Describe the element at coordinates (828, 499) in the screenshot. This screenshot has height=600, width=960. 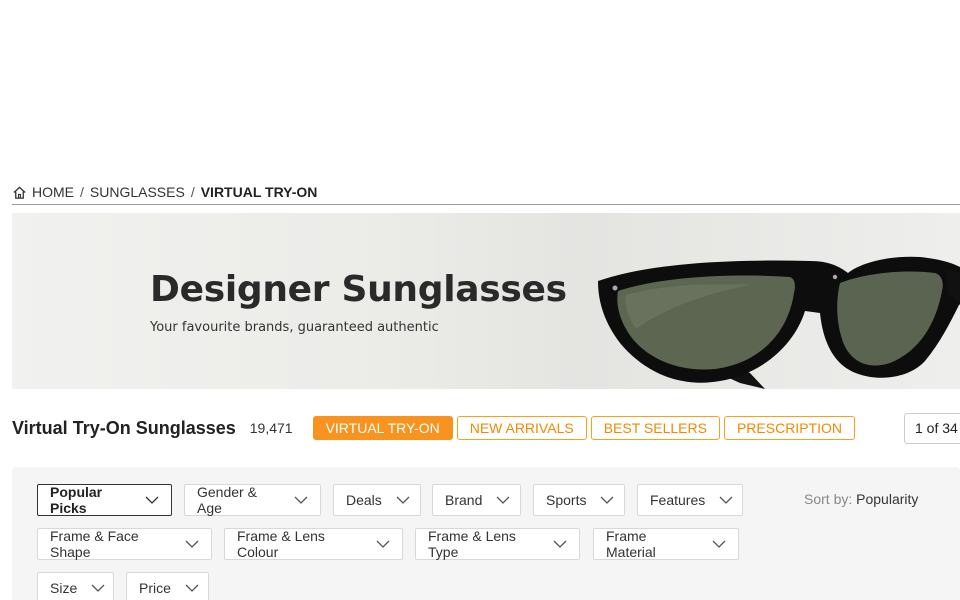
I see `sort-label: Sort by:` at that location.